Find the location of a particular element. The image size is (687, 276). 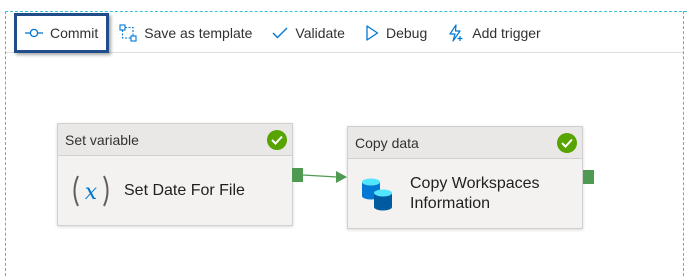

save-as-template-button: Save as template is located at coordinates (185, 33).